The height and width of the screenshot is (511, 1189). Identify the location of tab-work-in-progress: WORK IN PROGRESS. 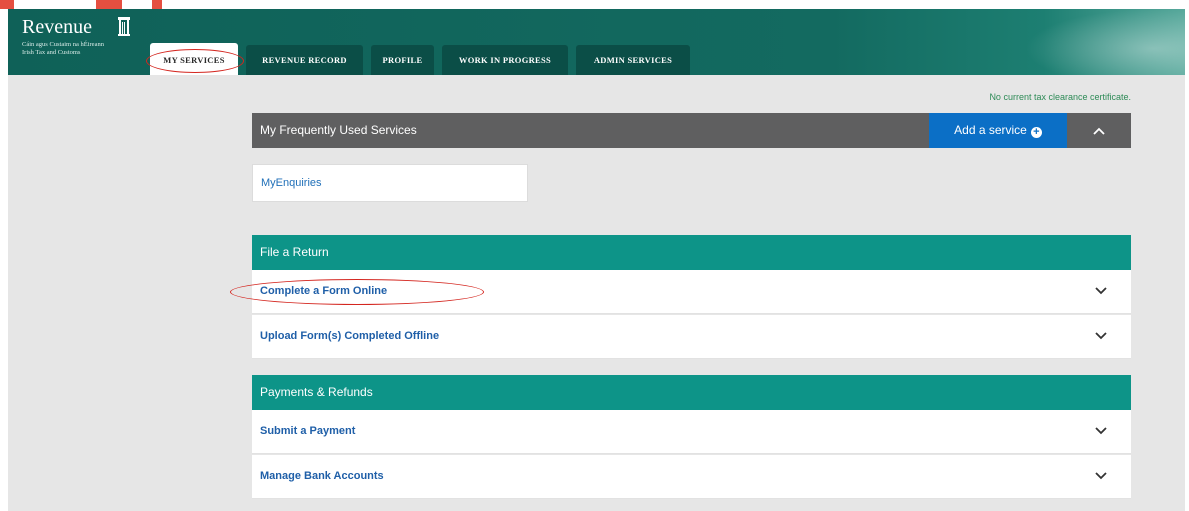
(505, 60).